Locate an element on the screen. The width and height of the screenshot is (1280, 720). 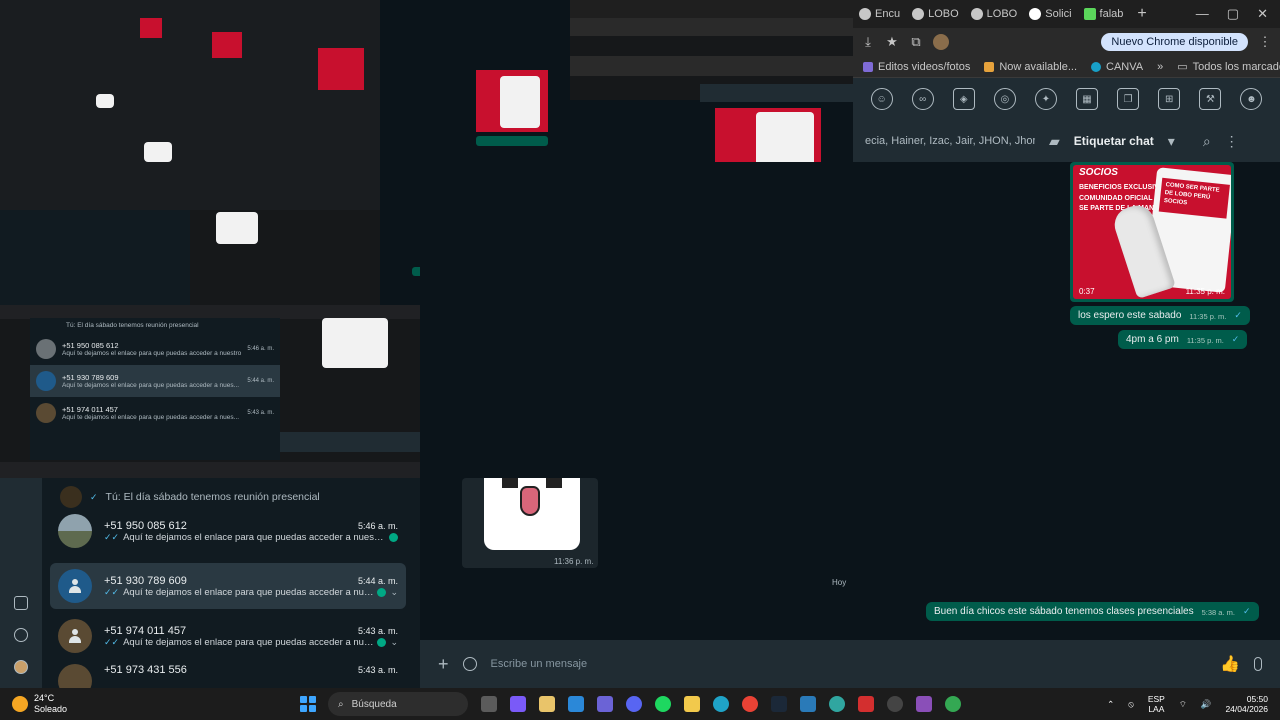
layers-icon: ◈ is located at coordinates (963, 99).